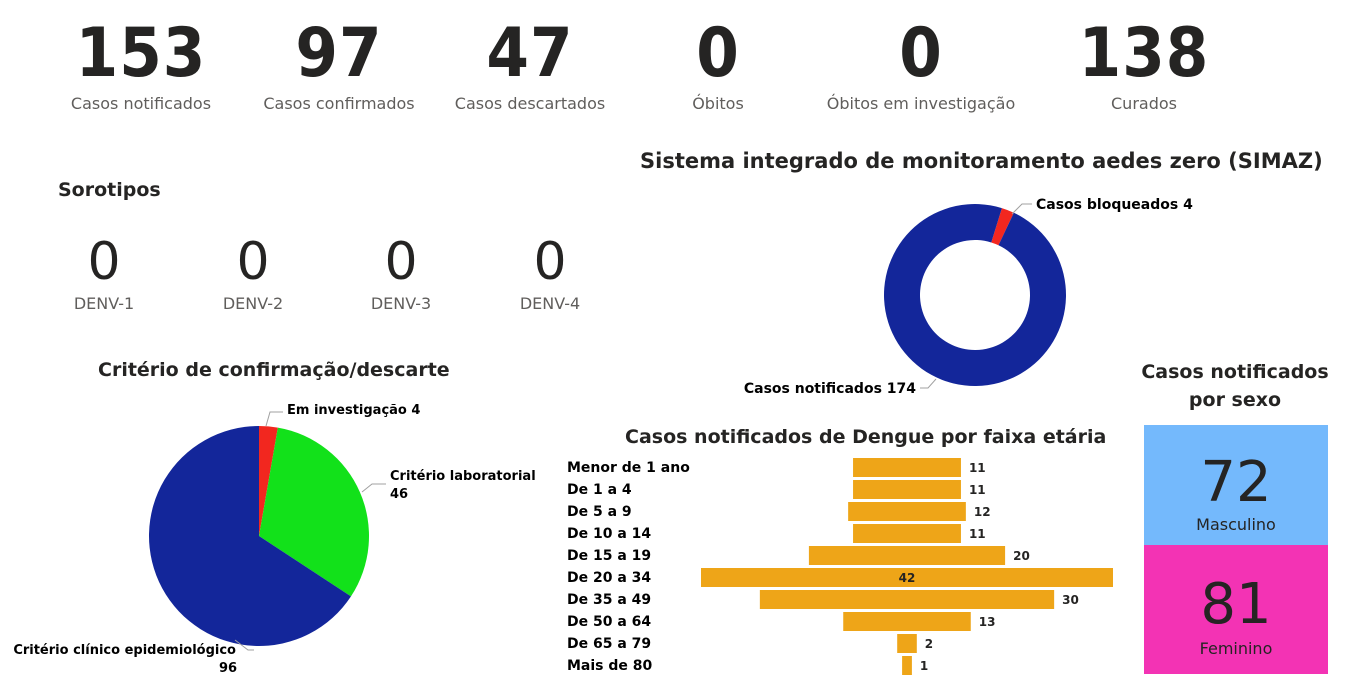 The width and height of the screenshot is (1361, 681). What do you see at coordinates (609, 534) in the screenshot?
I see `bar-category-label: De 10 a 14` at bounding box center [609, 534].